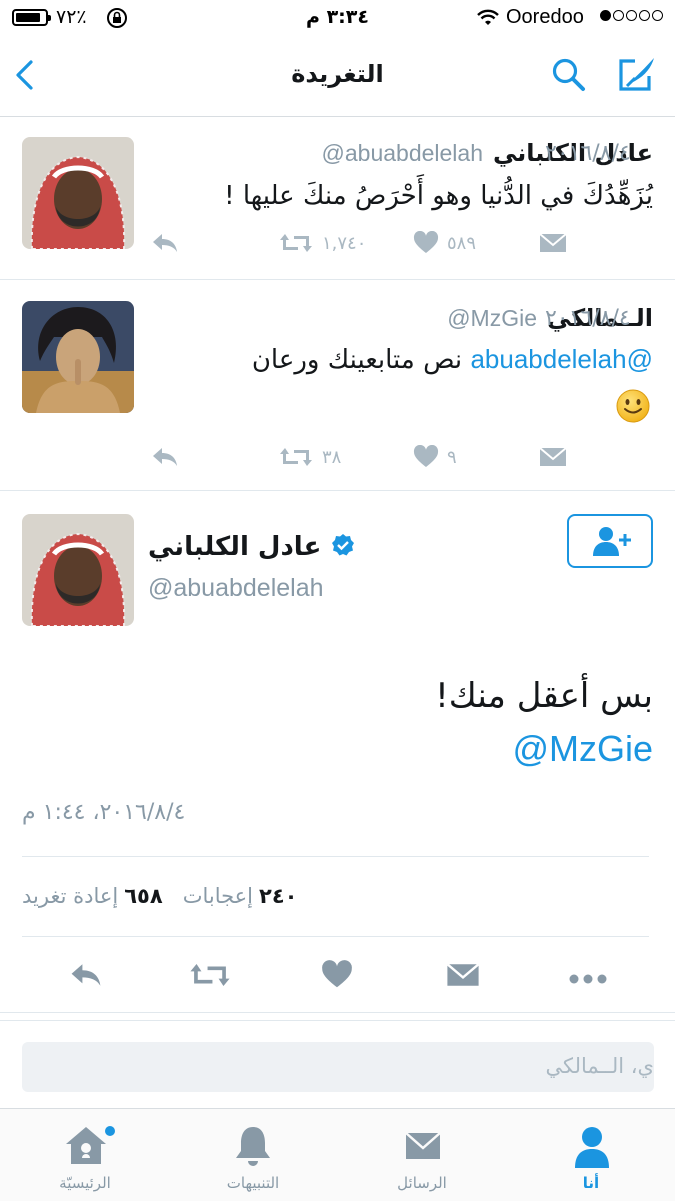 The width and height of the screenshot is (675, 1201). I want to click on like-button: ٥٨٩, so click(444, 243).